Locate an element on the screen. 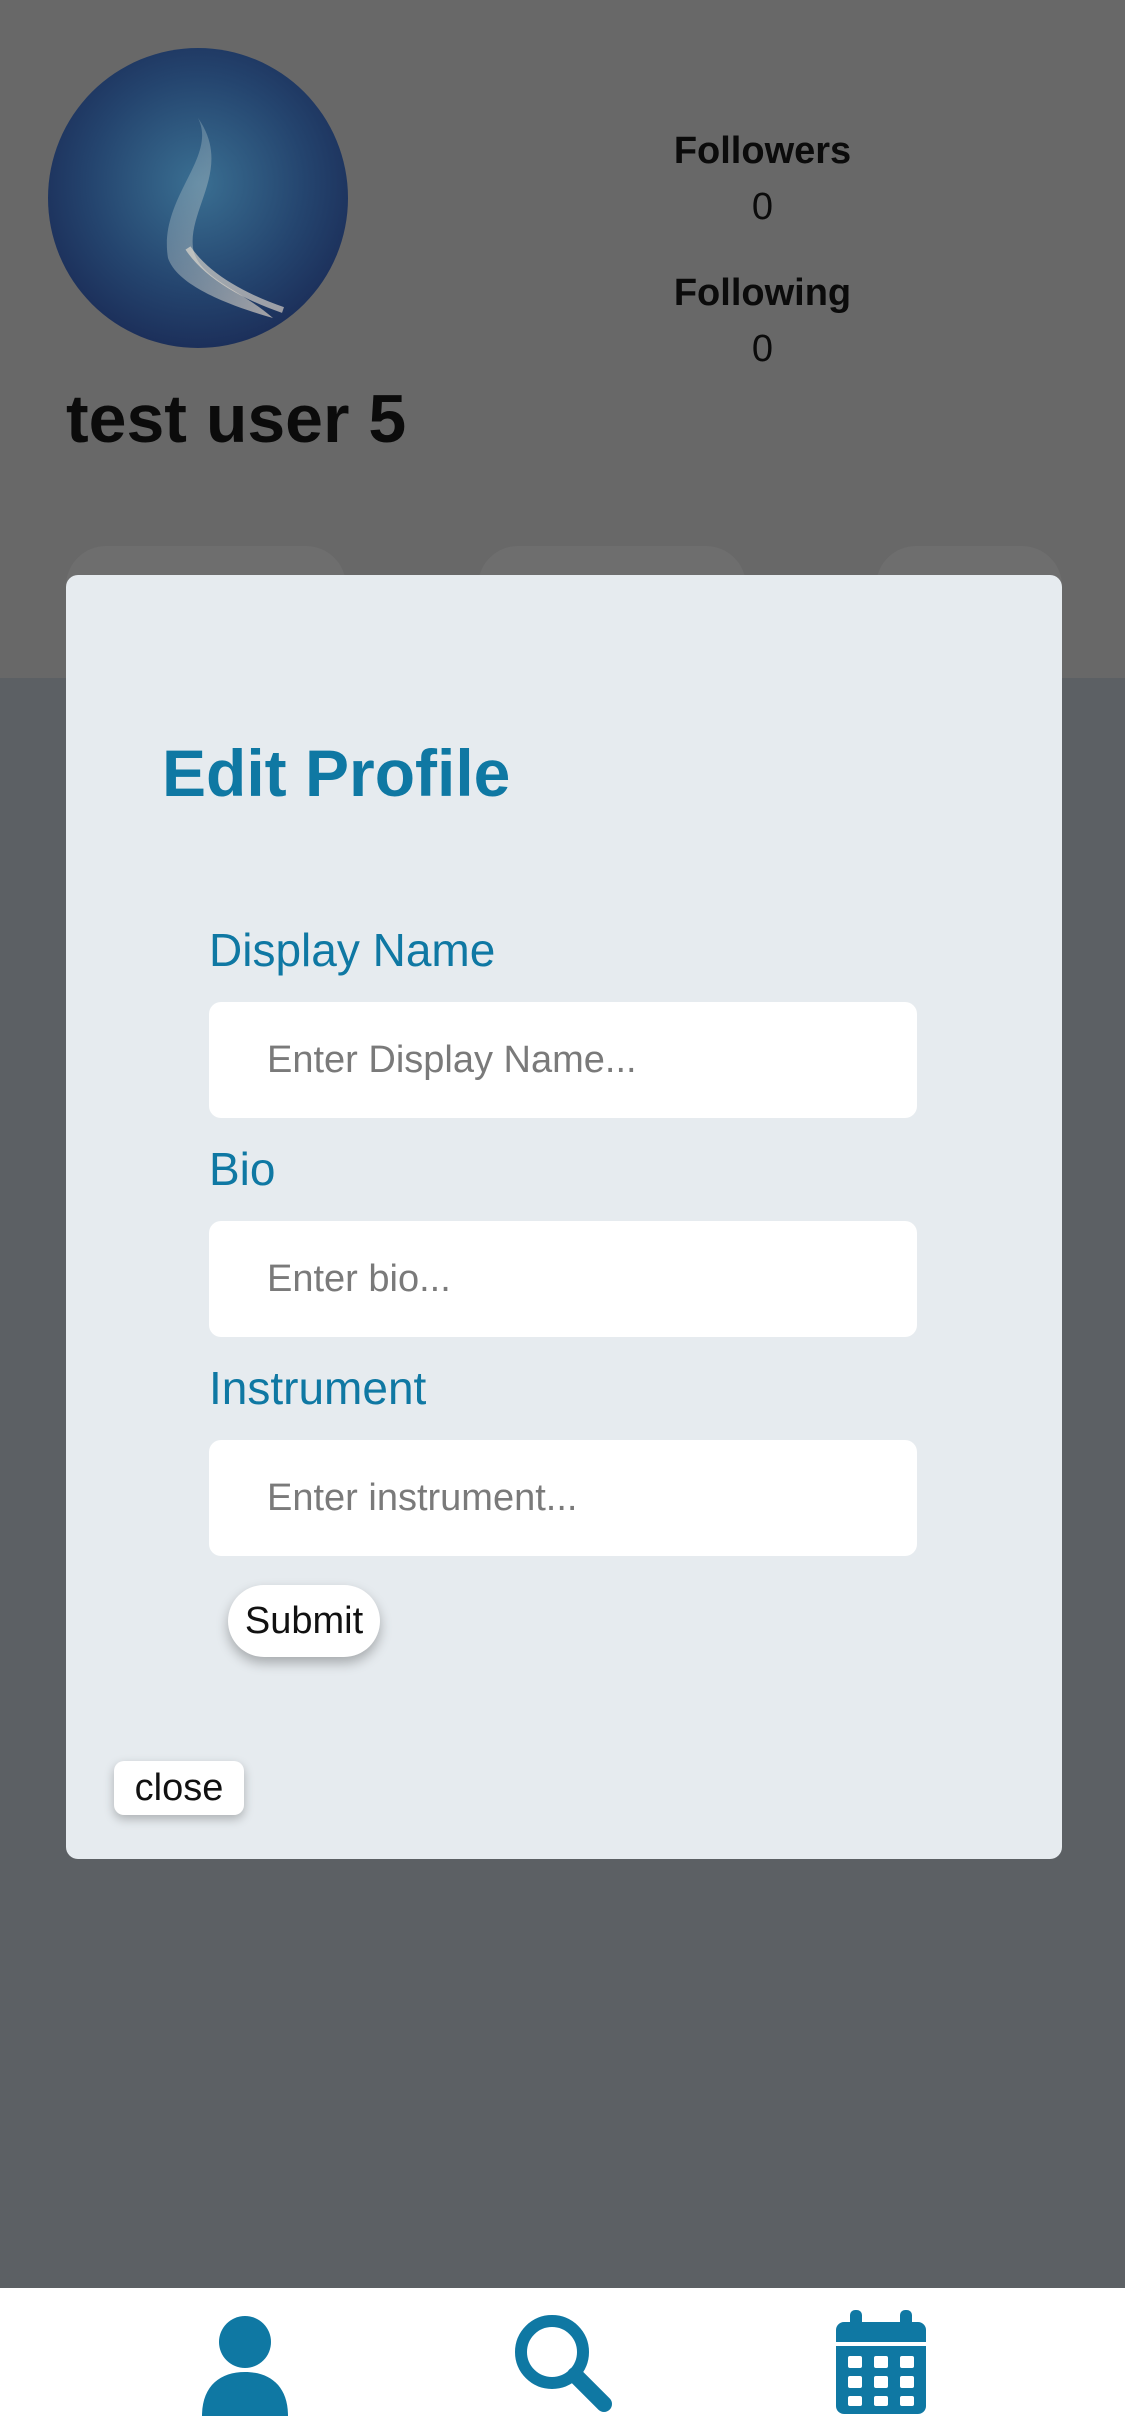 The image size is (1125, 2436). bottom-nav is located at coordinates (562, 2362).